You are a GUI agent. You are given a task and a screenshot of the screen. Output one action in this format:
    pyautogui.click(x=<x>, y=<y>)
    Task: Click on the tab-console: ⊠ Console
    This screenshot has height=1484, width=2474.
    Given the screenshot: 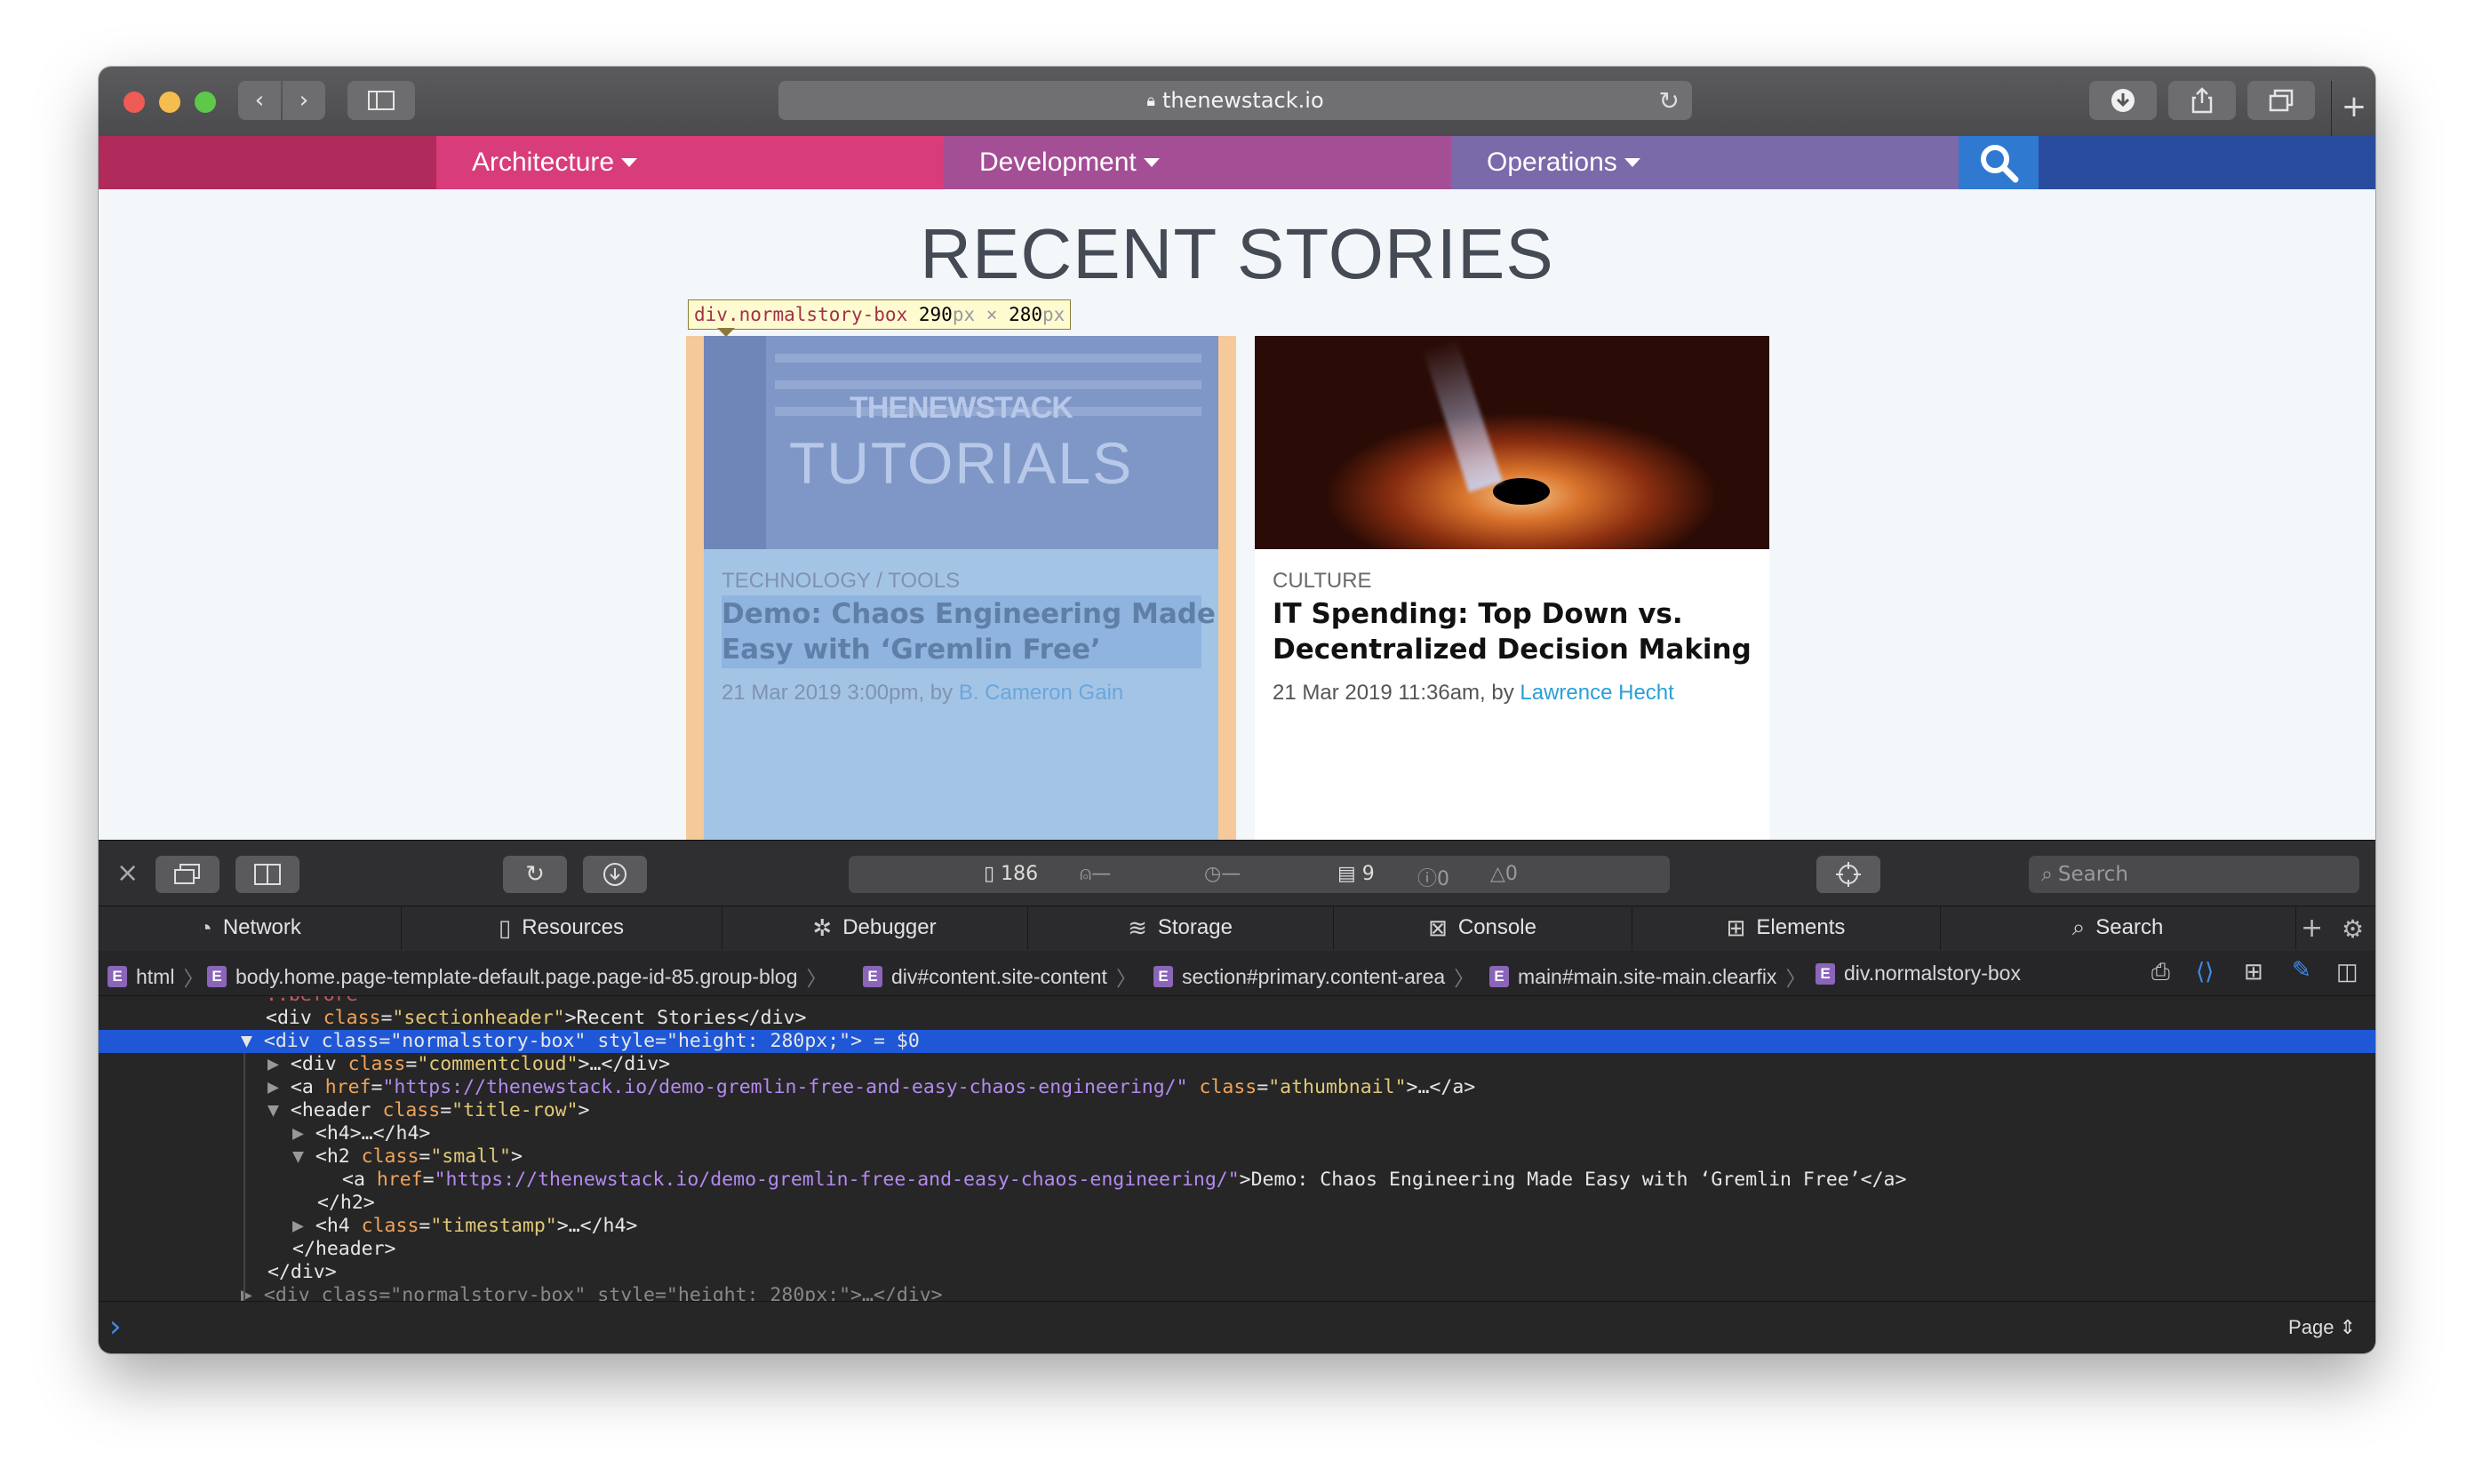 What is the action you would take?
    pyautogui.click(x=1482, y=928)
    